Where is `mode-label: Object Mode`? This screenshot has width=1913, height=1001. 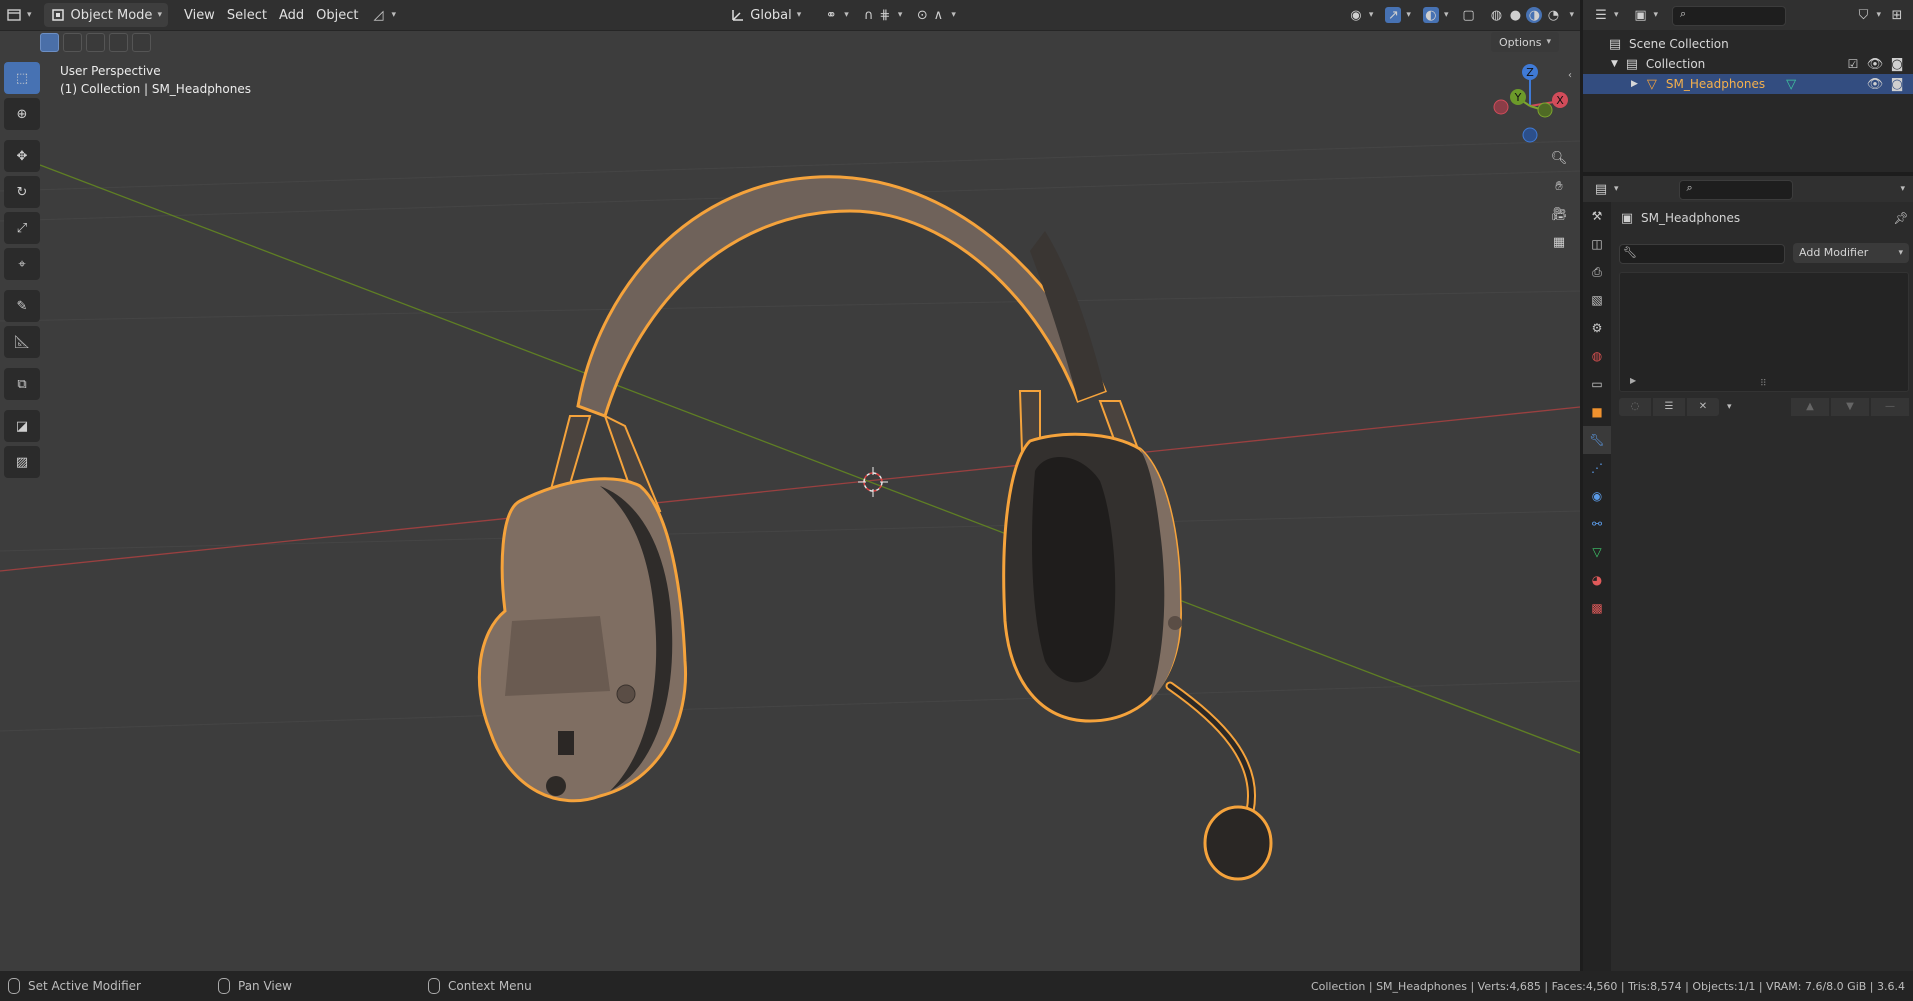 mode-label: Object Mode is located at coordinates (111, 15).